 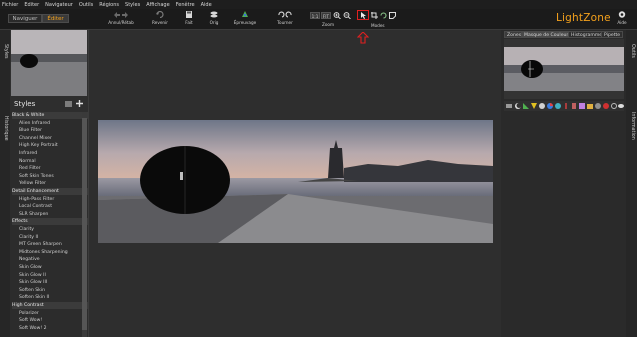 What do you see at coordinates (245, 14) in the screenshot?
I see `eyedropper-icon` at bounding box center [245, 14].